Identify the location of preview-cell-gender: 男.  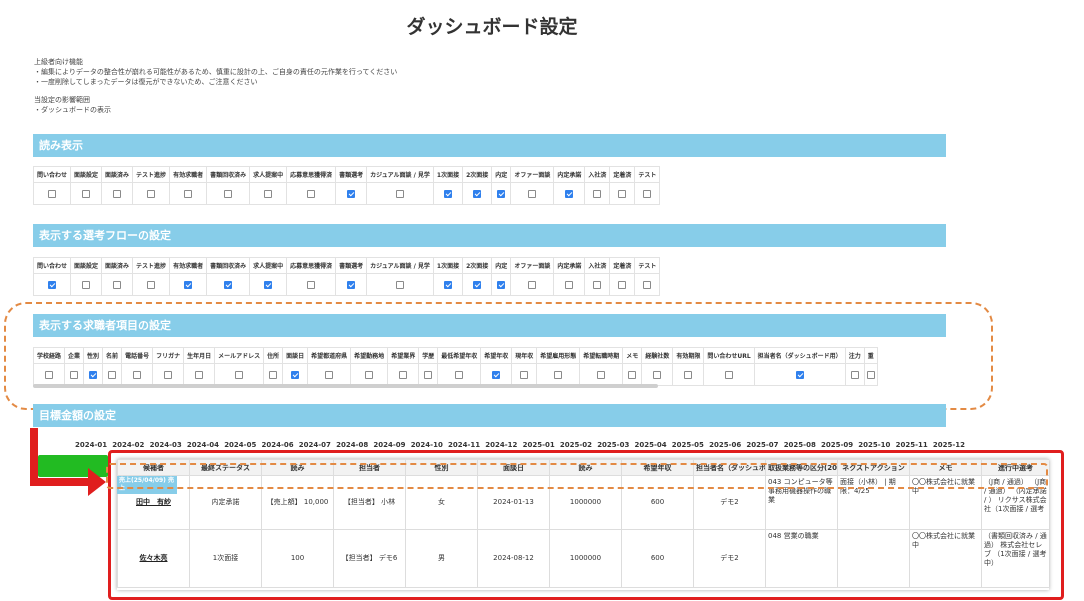
(441, 558).